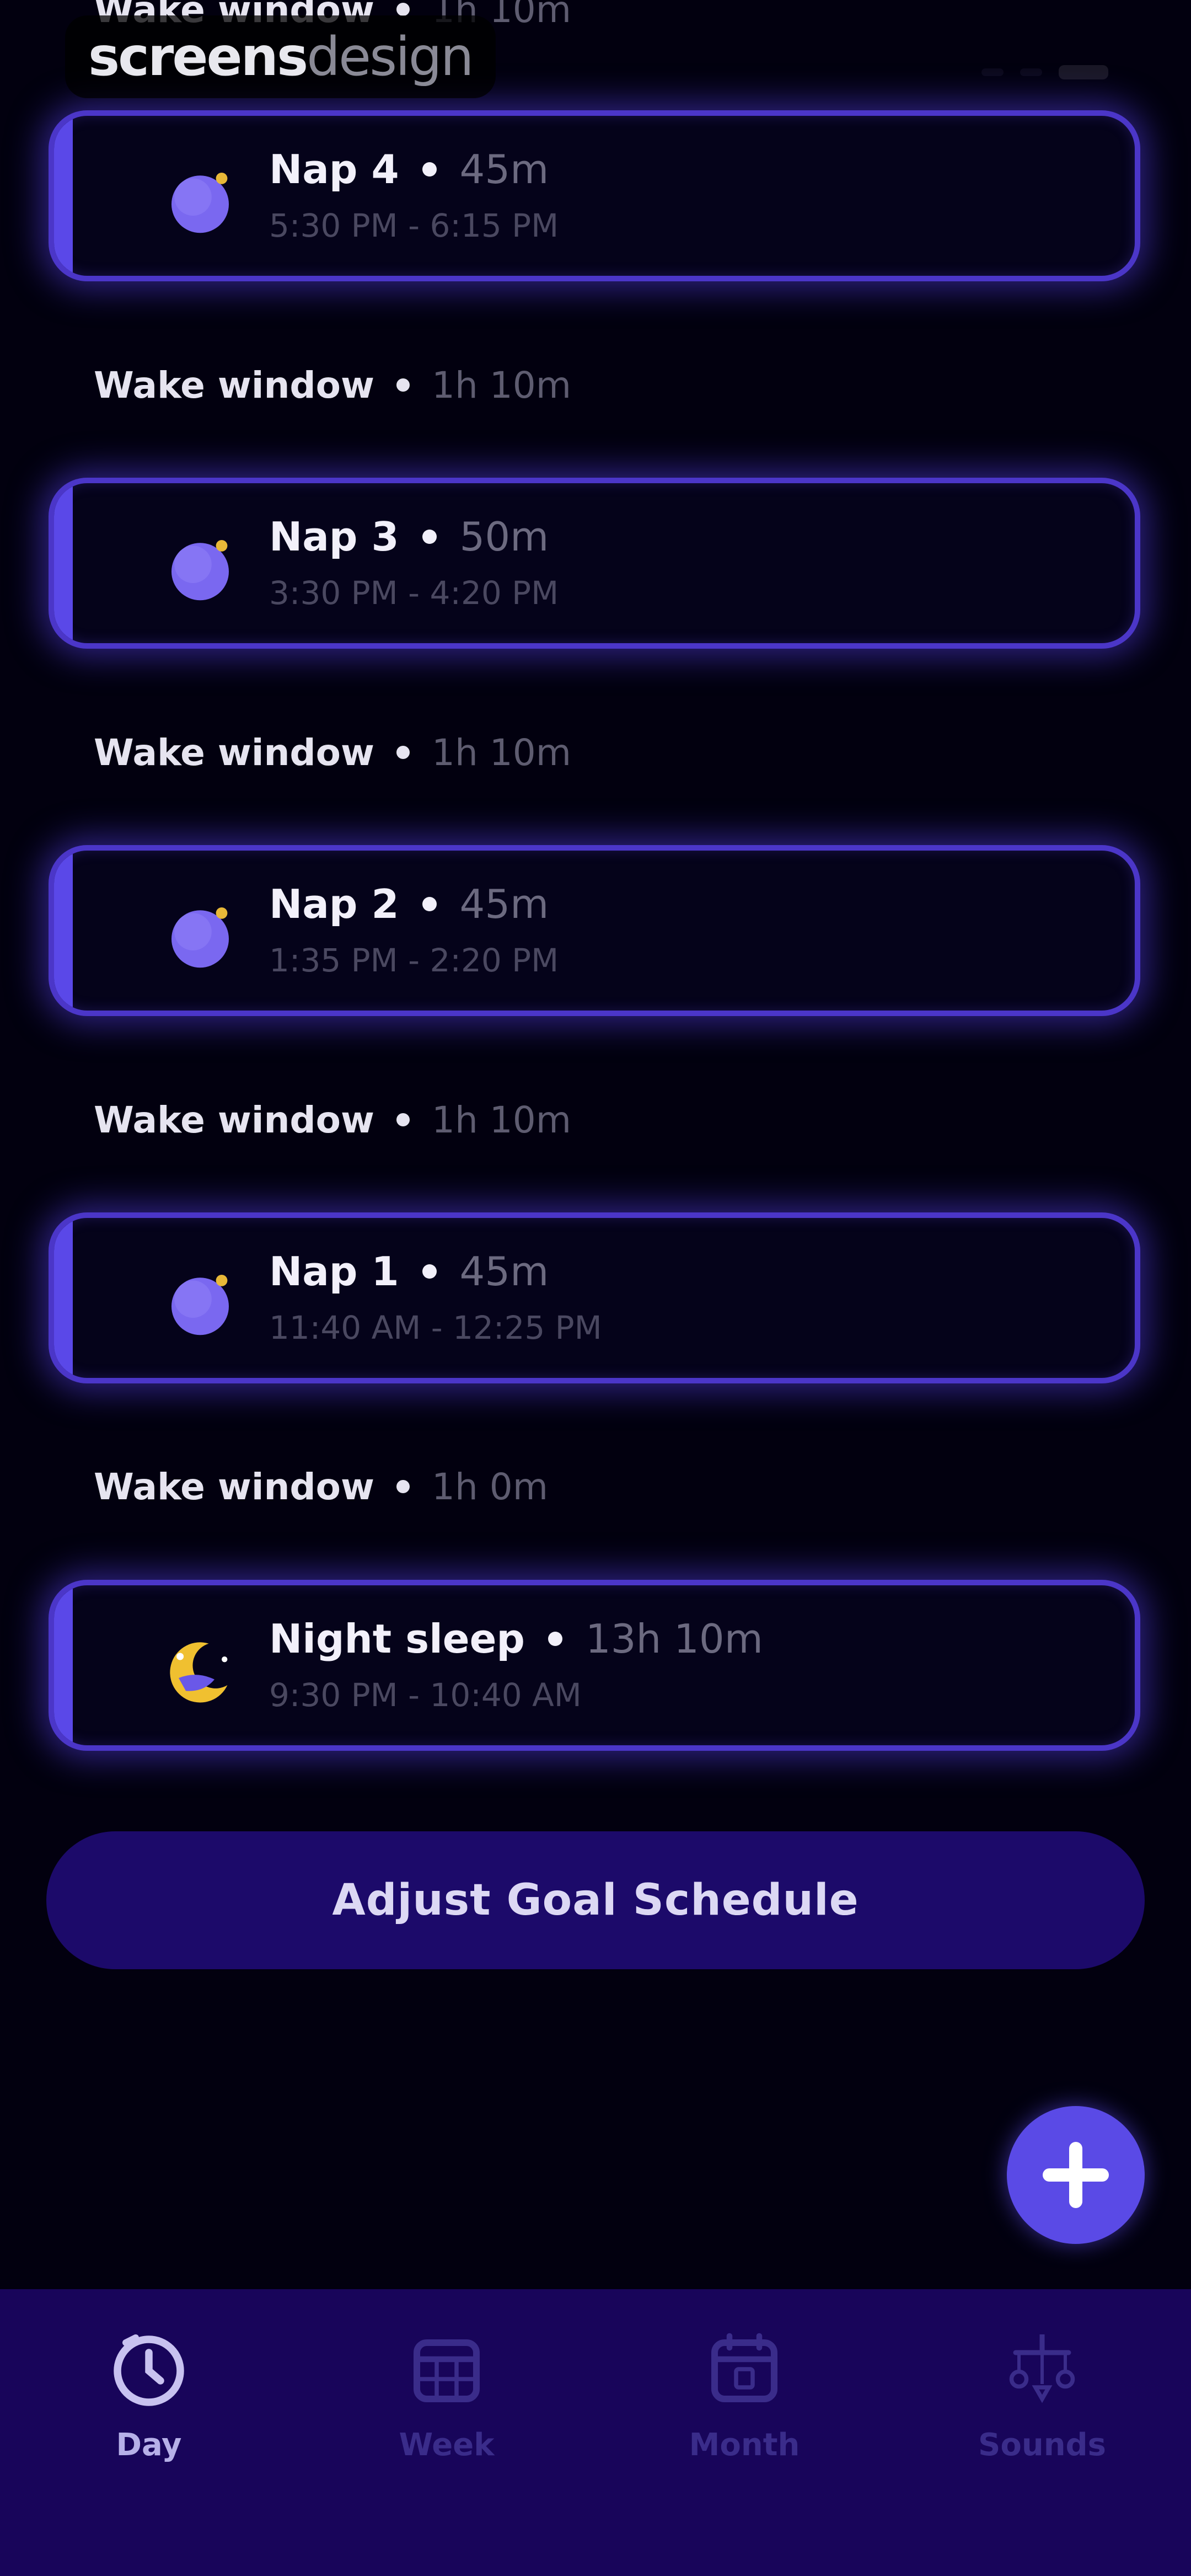 This screenshot has width=1191, height=2576. What do you see at coordinates (595, 1900) in the screenshot?
I see `adjust-goal-schedule-button: Adjust Goal Schedule` at bounding box center [595, 1900].